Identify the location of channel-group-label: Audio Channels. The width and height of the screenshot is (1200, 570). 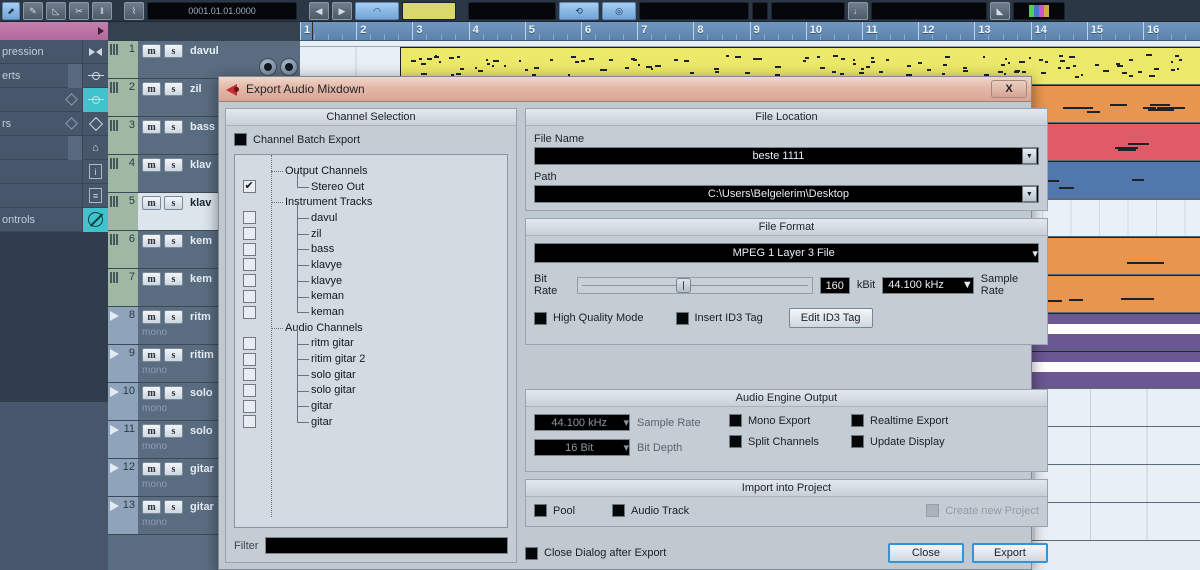
(385, 328).